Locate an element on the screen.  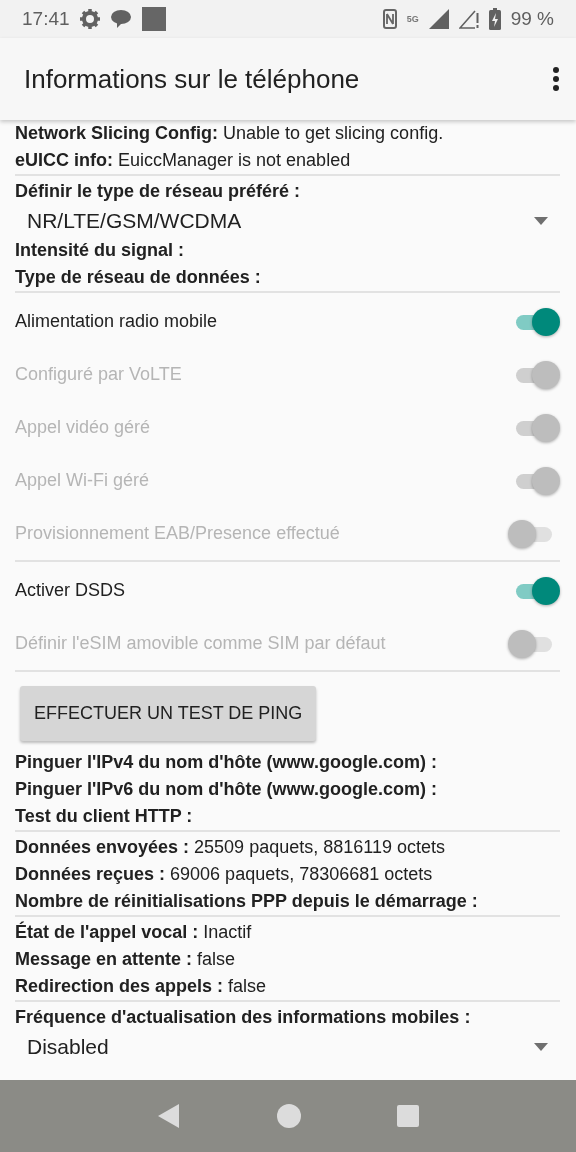
battery-level: 99 % is located at coordinates (532, 19).